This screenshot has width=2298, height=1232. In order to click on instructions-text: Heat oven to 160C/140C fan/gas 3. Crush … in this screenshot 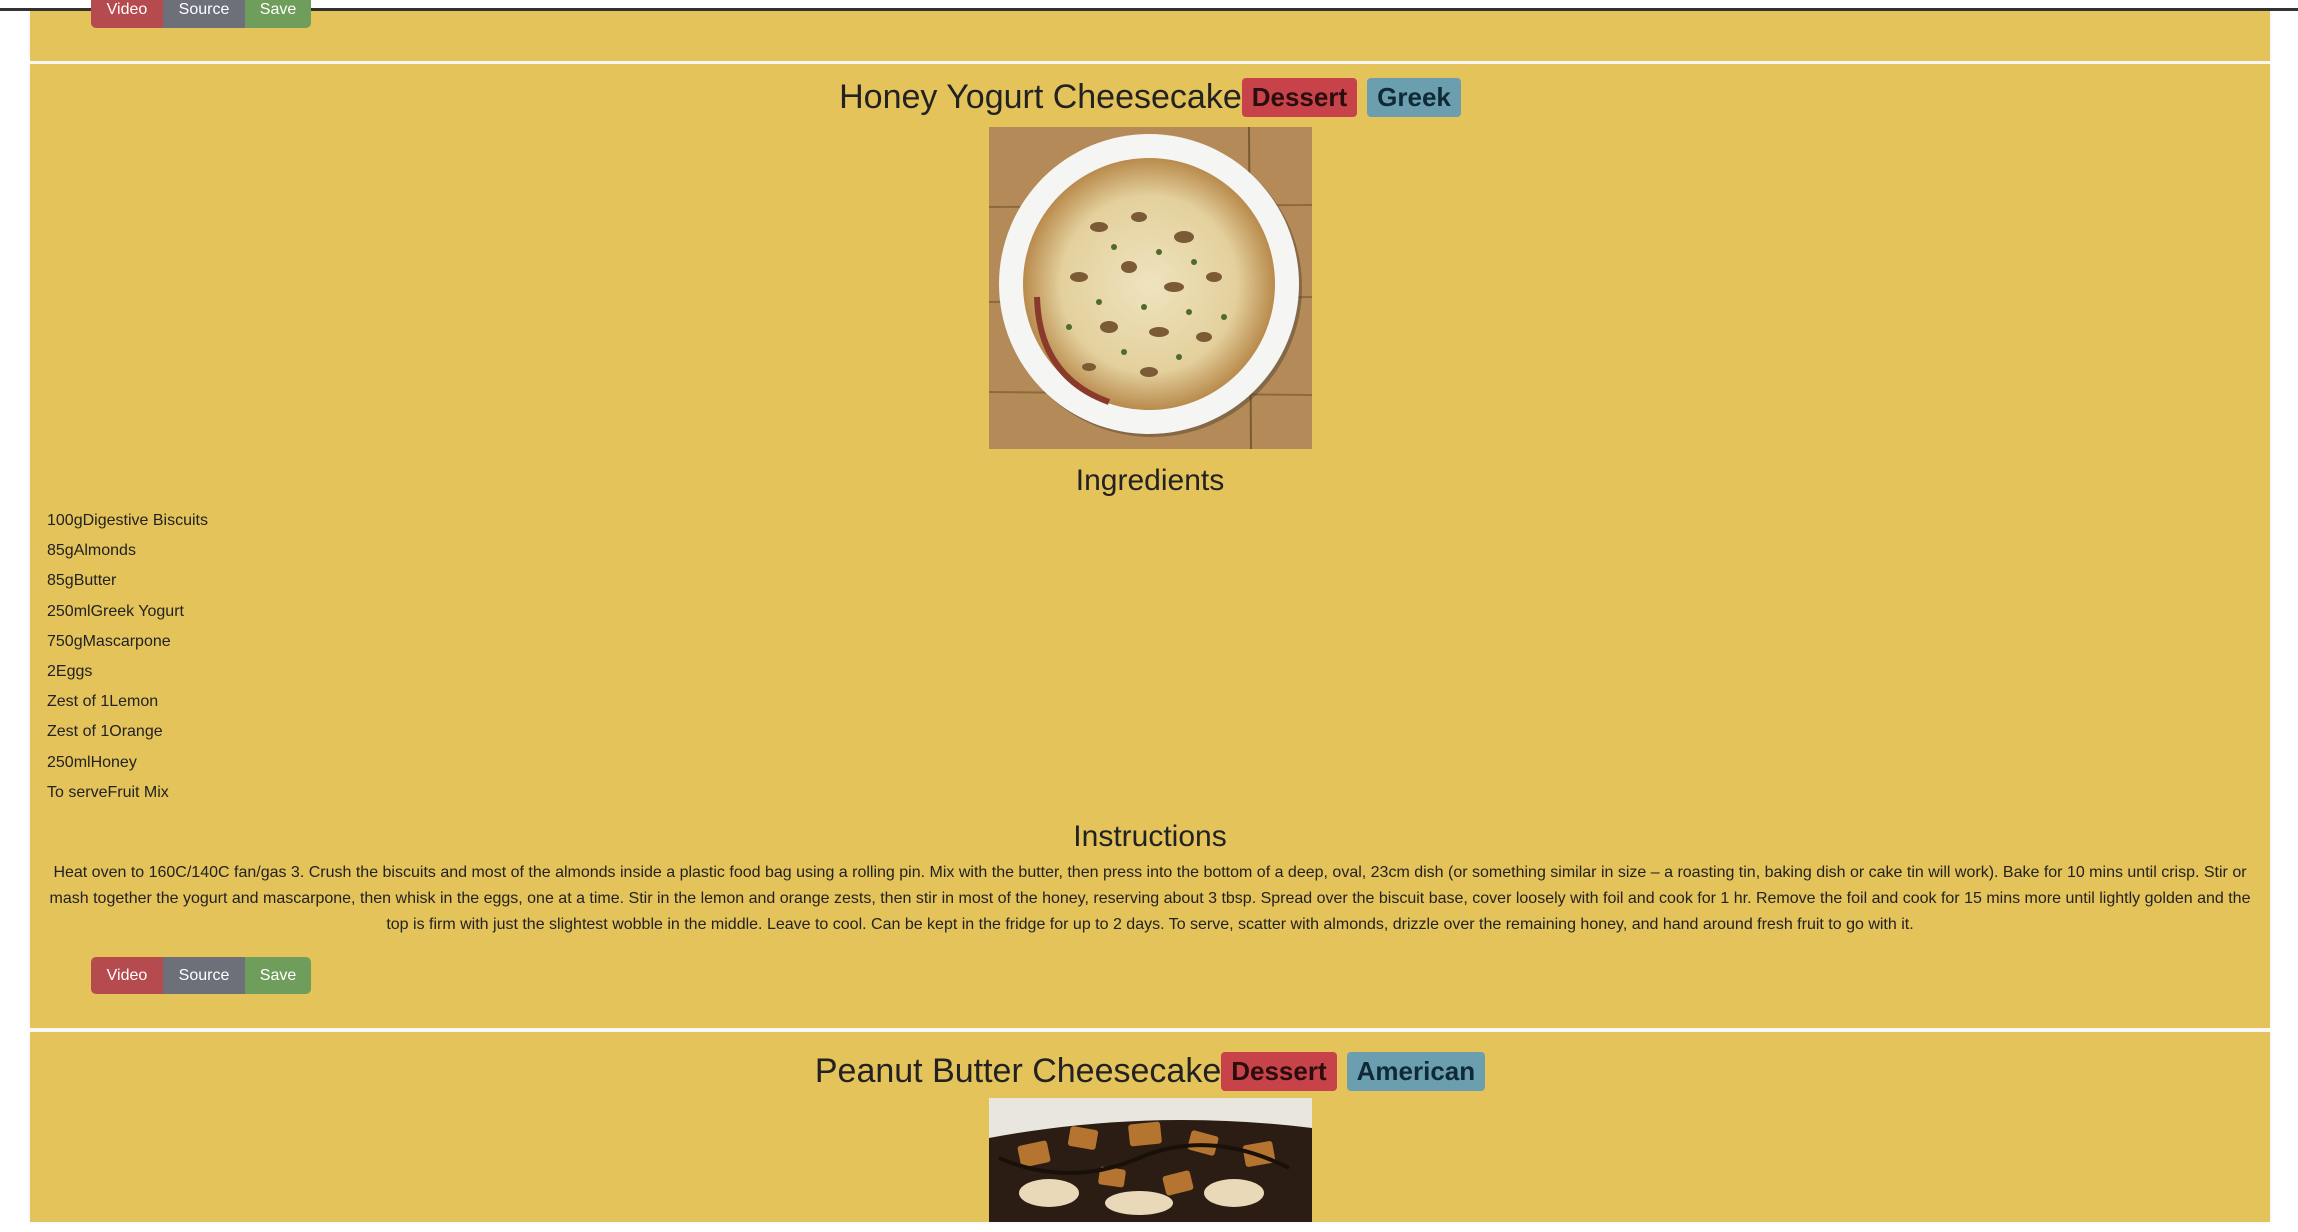, I will do `click(1150, 898)`.